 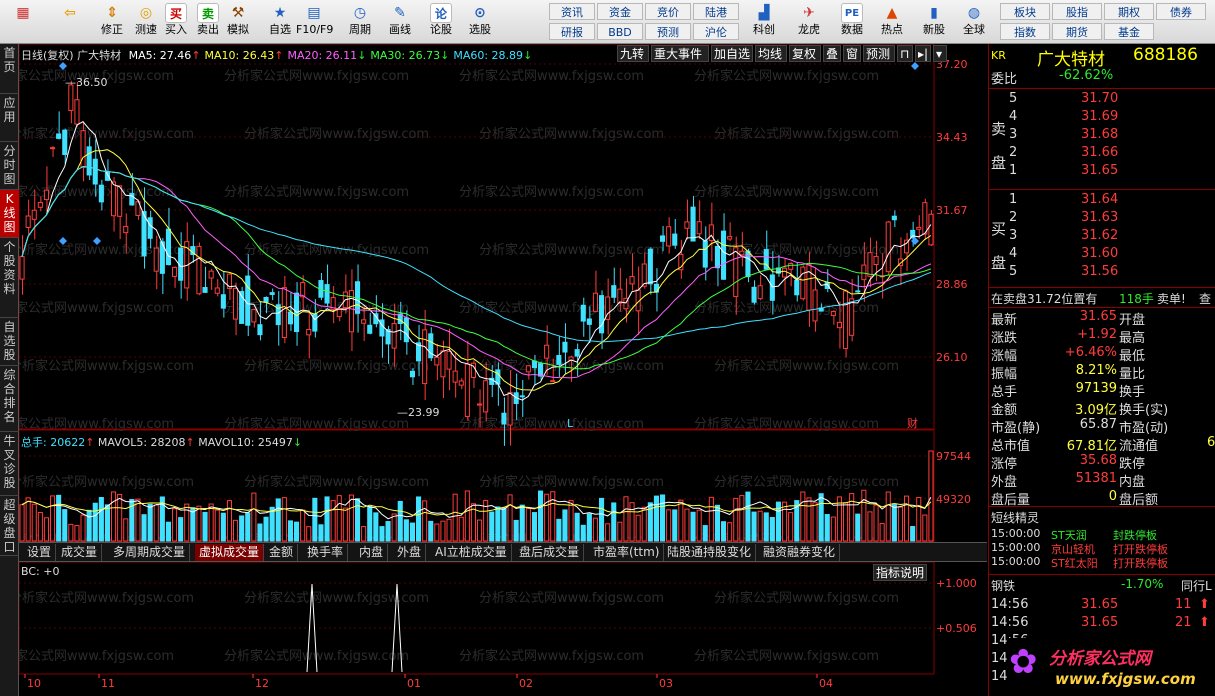 I want to click on sidebar-item-5: 自选股, so click(x=9, y=342).